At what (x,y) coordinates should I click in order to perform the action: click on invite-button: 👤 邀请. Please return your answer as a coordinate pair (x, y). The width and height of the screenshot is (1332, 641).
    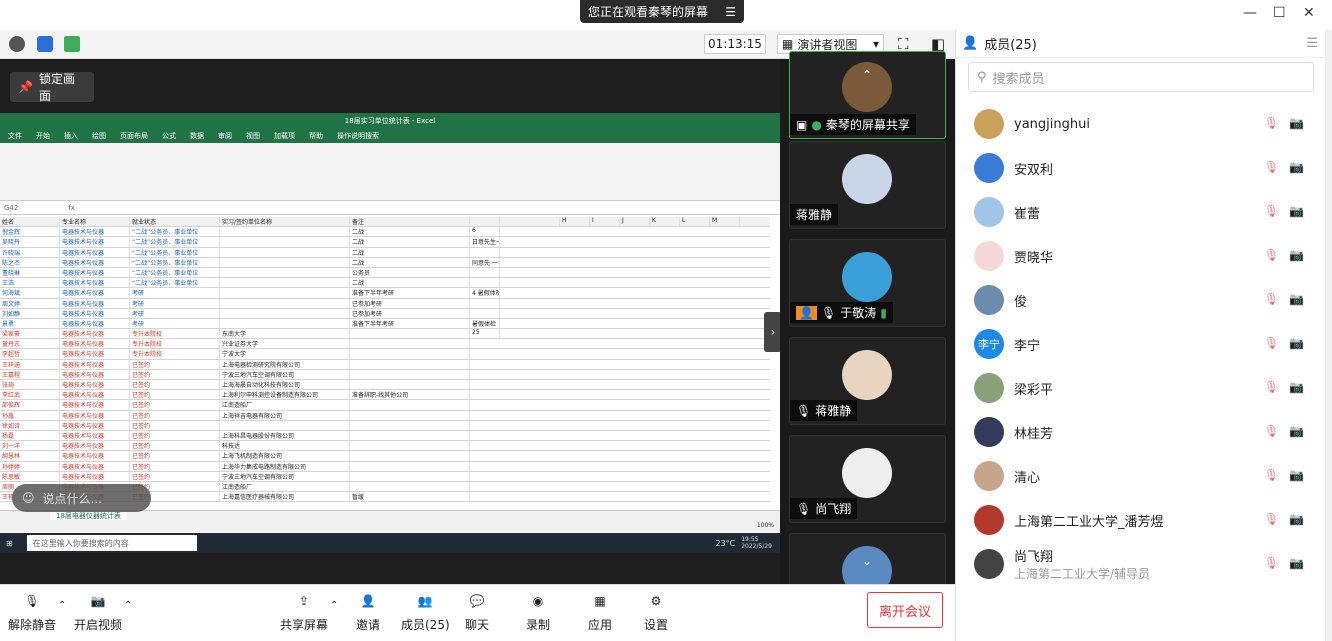
    Looking at the image, I should click on (368, 611).